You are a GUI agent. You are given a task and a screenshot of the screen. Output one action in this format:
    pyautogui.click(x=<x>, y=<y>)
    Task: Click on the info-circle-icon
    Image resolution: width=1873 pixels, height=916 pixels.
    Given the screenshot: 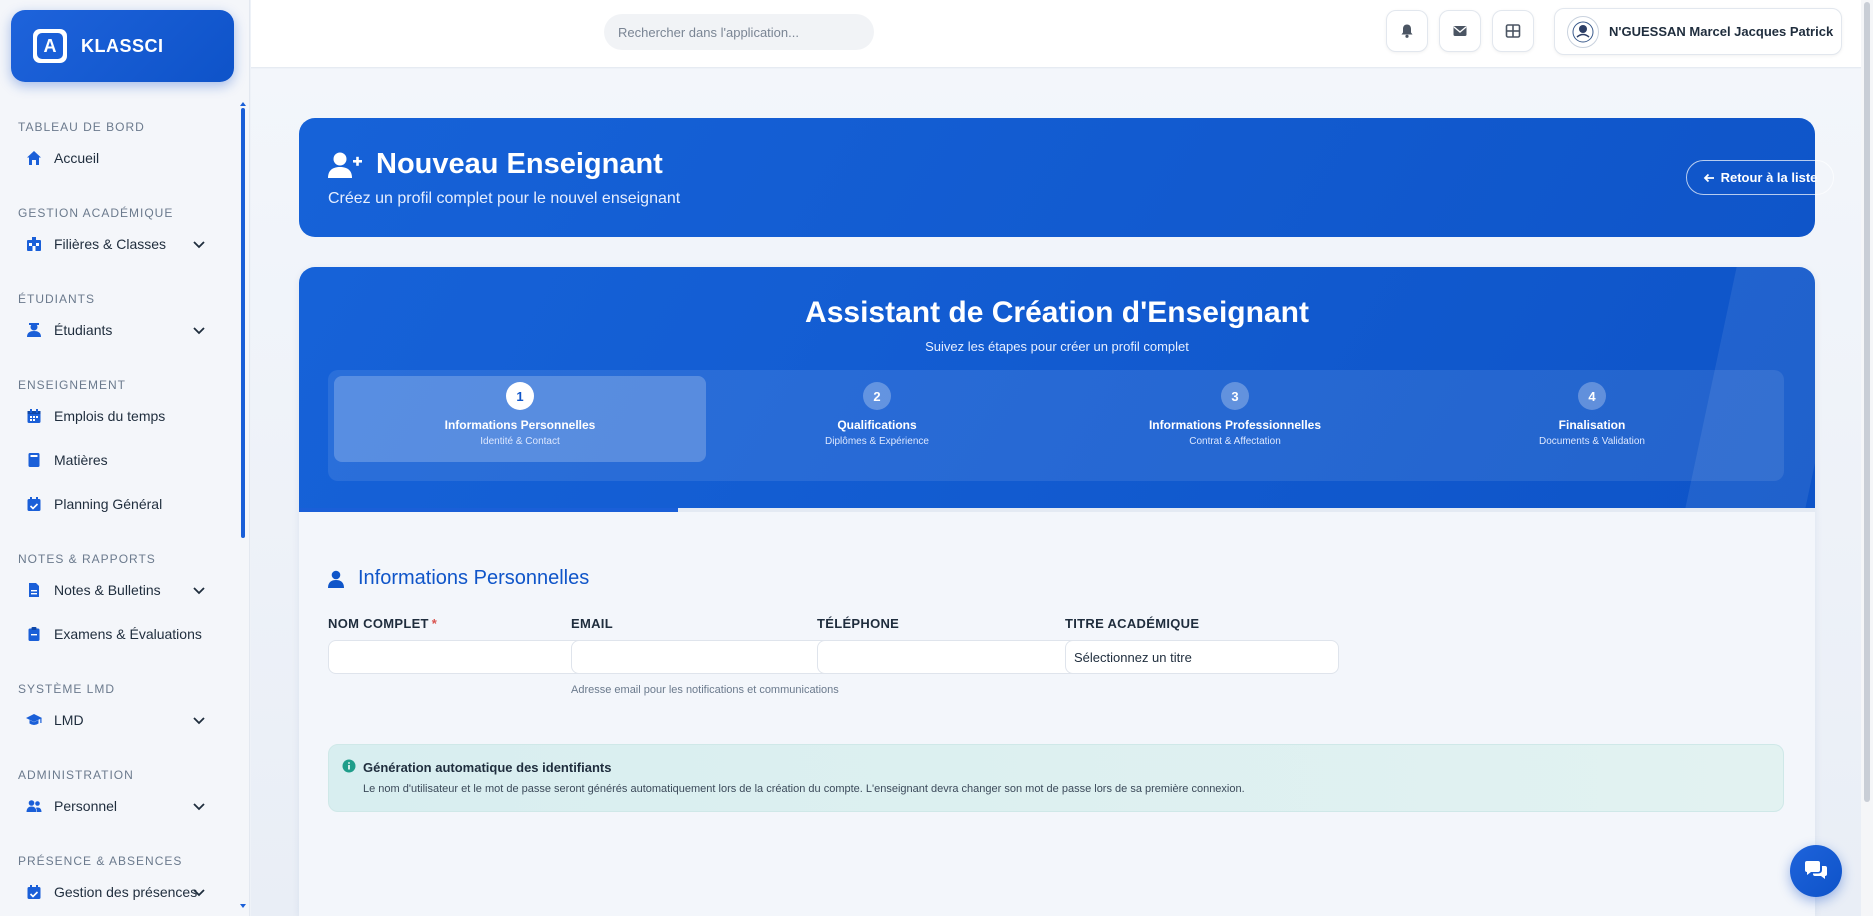 What is the action you would take?
    pyautogui.click(x=349, y=766)
    